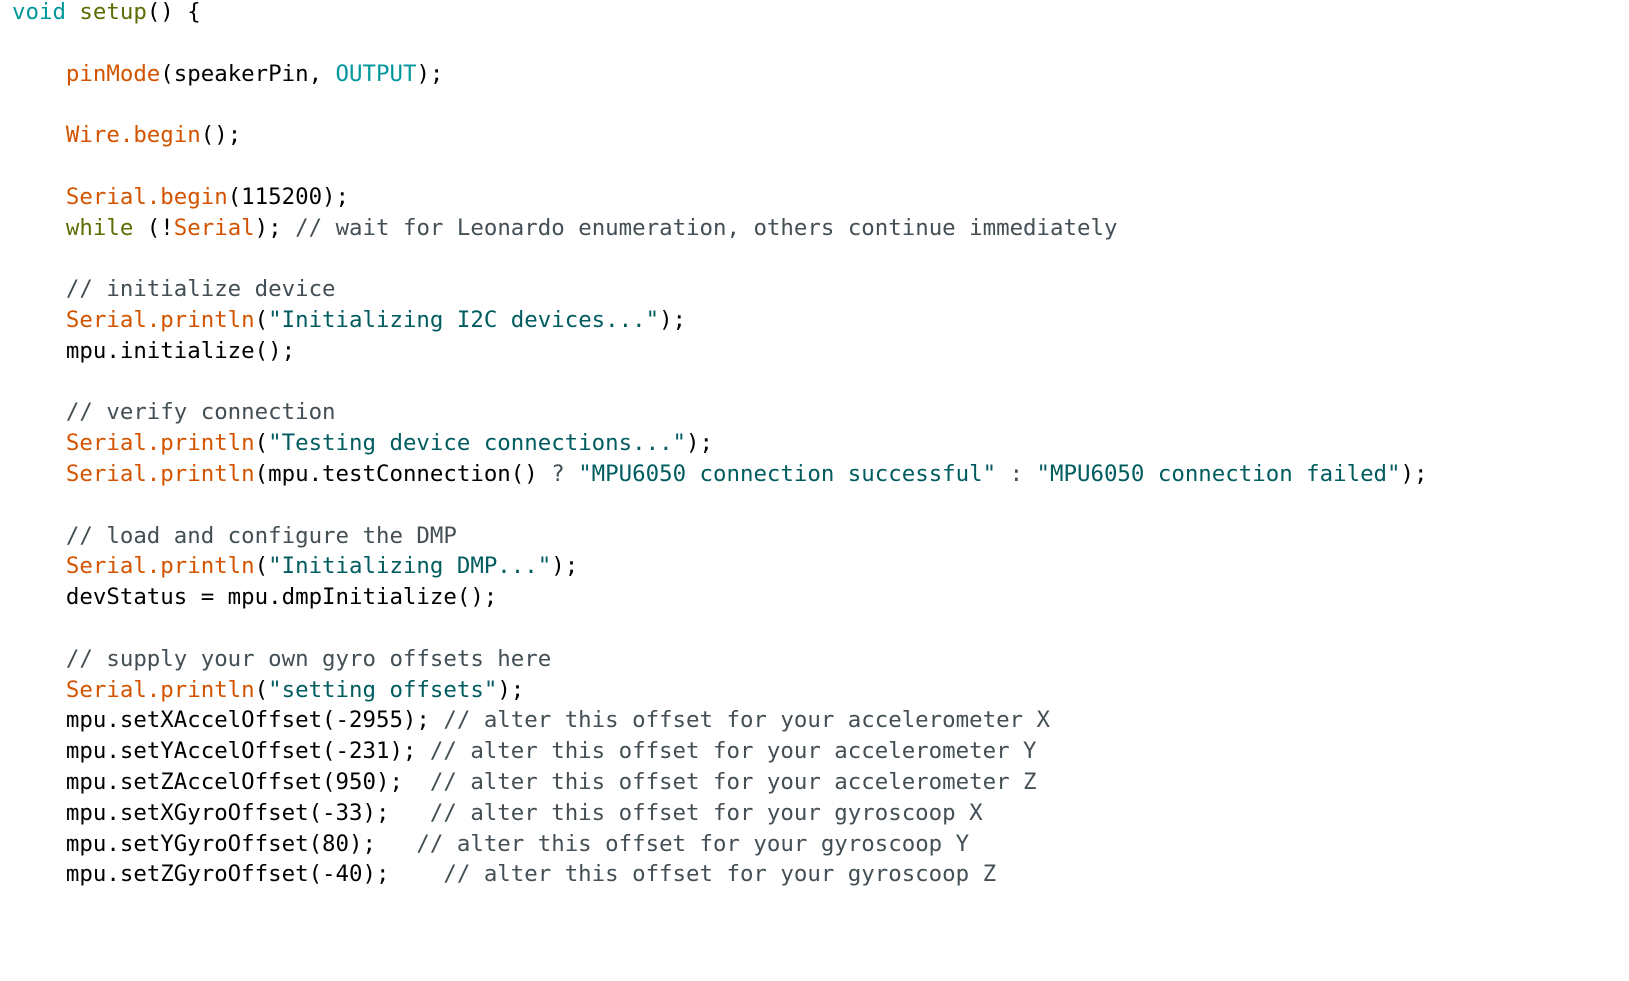 Image resolution: width=1629 pixels, height=981 pixels. Describe the element at coordinates (228, 874) in the screenshot. I see `code-text: mpu.setZGyroOffset(-40);` at that location.